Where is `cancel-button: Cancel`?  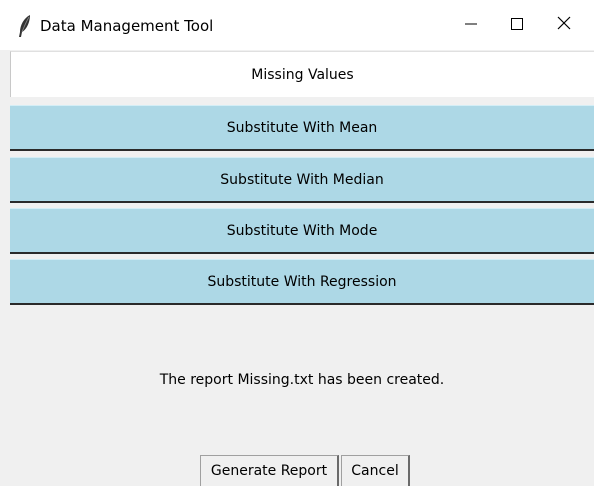
cancel-button: Cancel is located at coordinates (375, 470).